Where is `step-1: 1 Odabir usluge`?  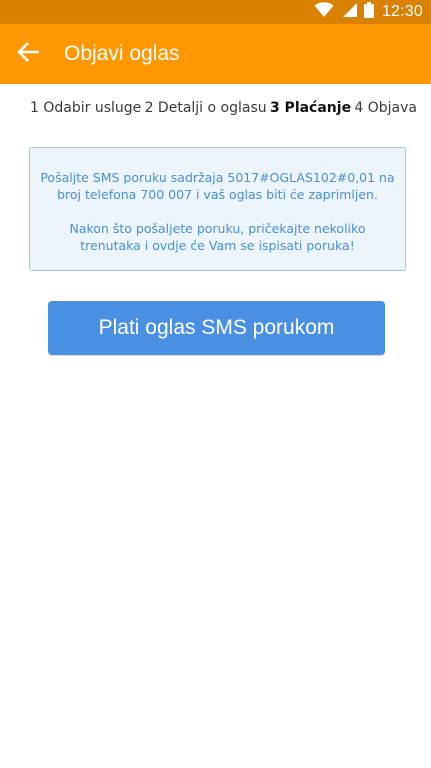 step-1: 1 Odabir usluge is located at coordinates (86, 108).